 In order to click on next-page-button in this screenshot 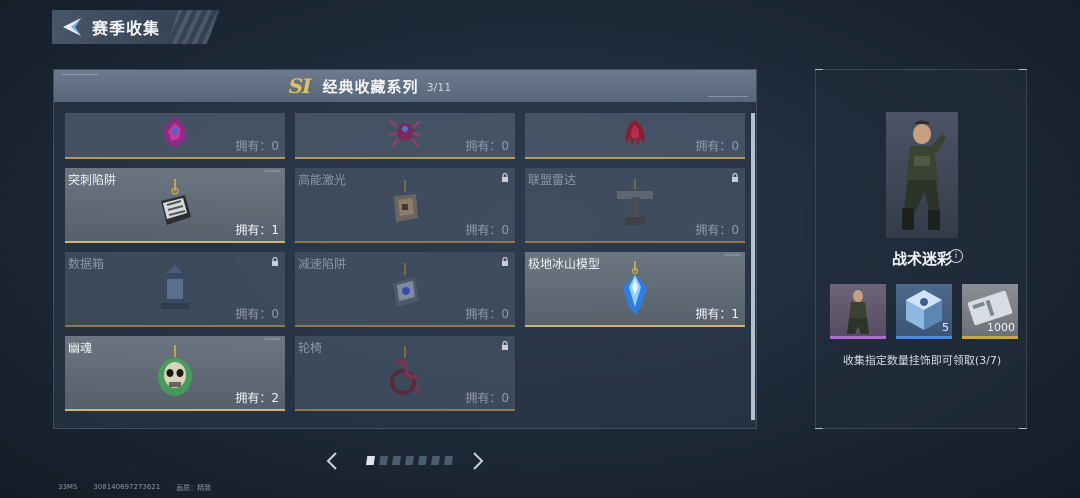, I will do `click(478, 461)`.